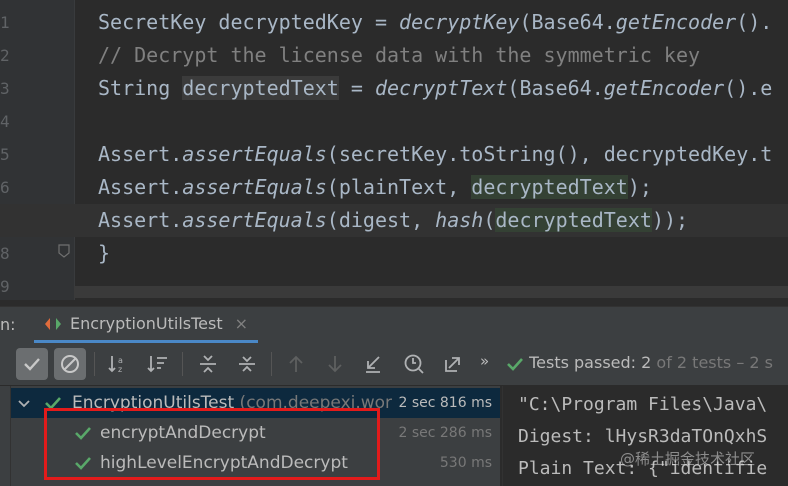  Describe the element at coordinates (459, 22) in the screenshot. I see `code-token: decryptKey` at that location.